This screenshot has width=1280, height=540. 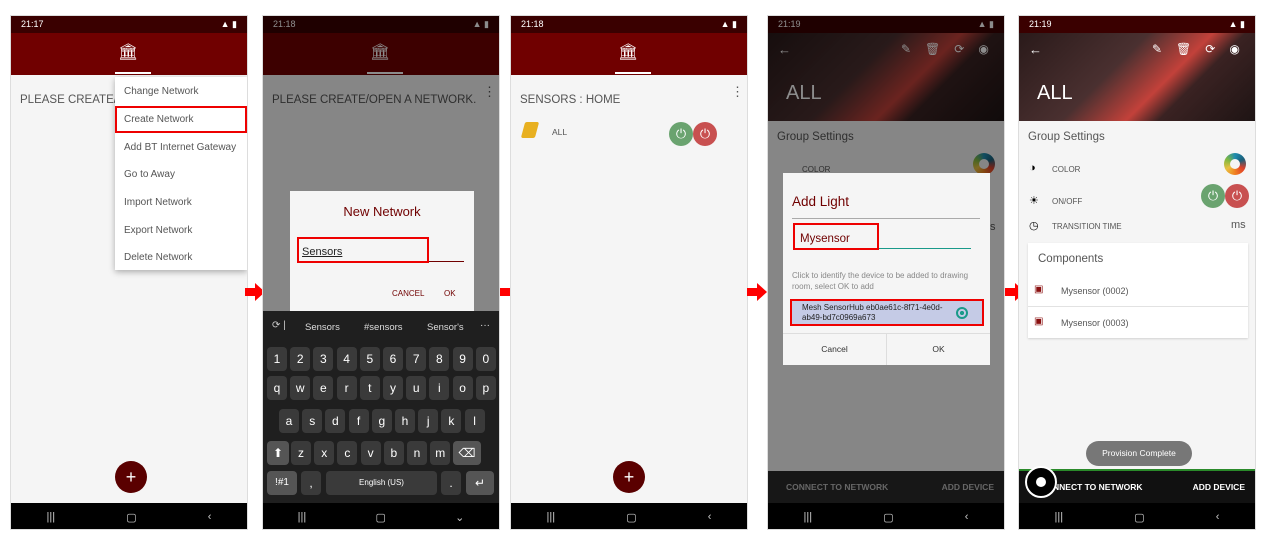 I want to click on key: h, so click(x=405, y=421).